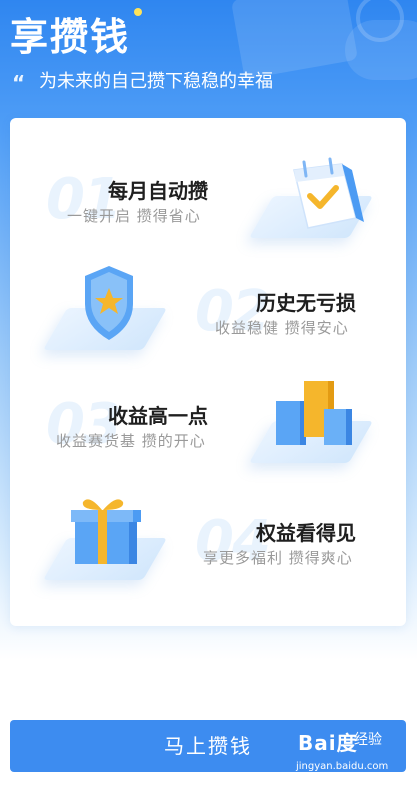 This screenshot has width=417, height=785. What do you see at coordinates (278, 558) in the screenshot?
I see `feature-subtitle: 享更多福利 攒得爽心` at bounding box center [278, 558].